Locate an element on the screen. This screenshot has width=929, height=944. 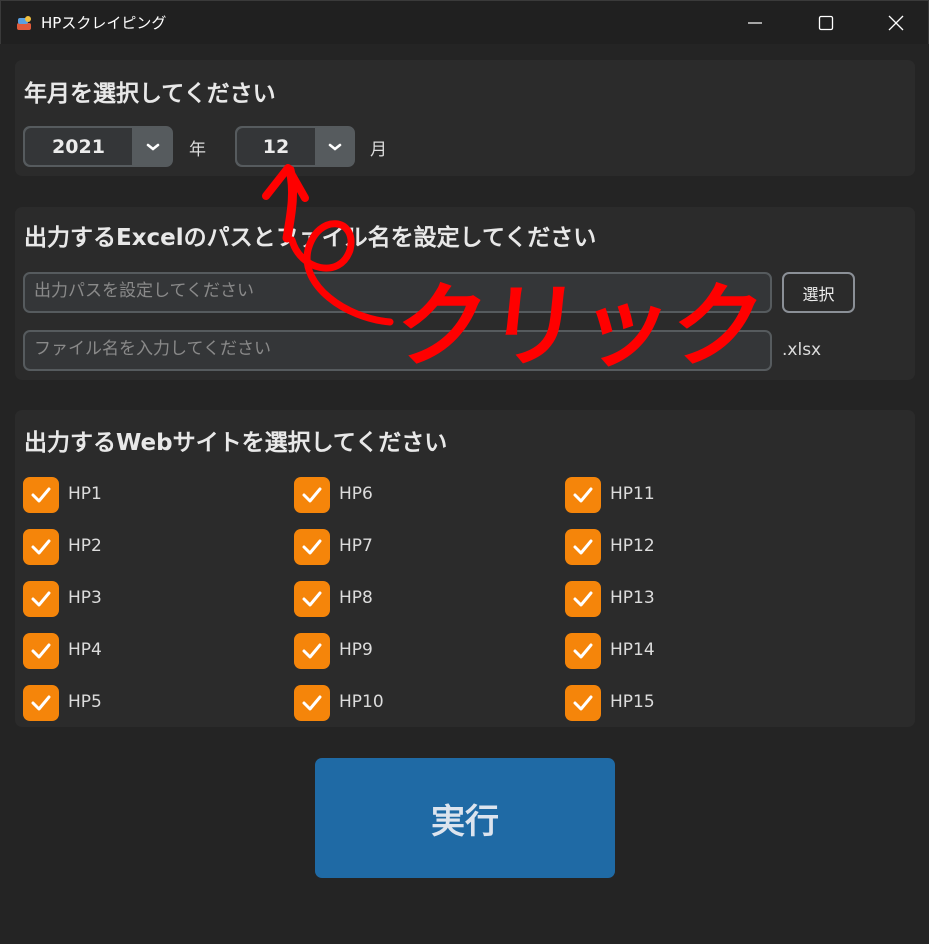
checkbox-label: HP13 is located at coordinates (632, 598).